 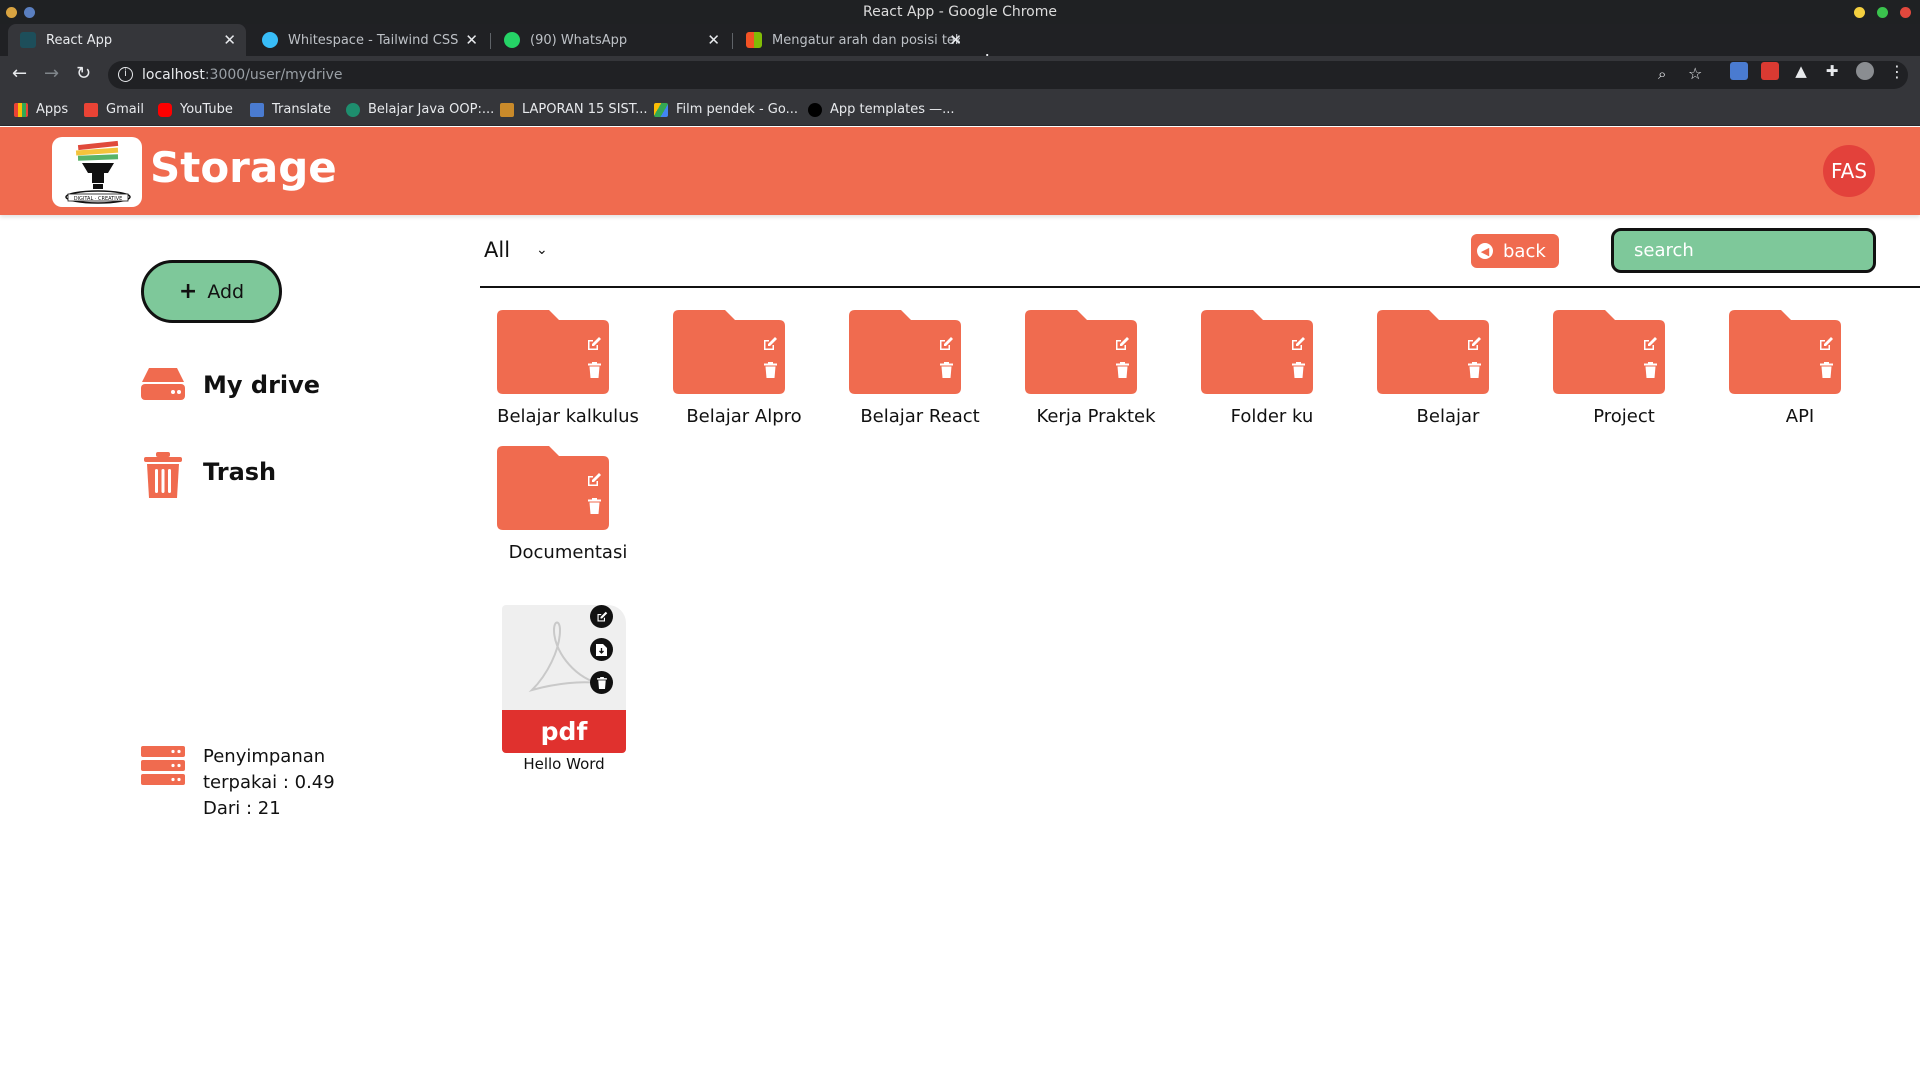 I want to click on svg-text: DIGITAL · CREATIVE, so click(x=98, y=199).